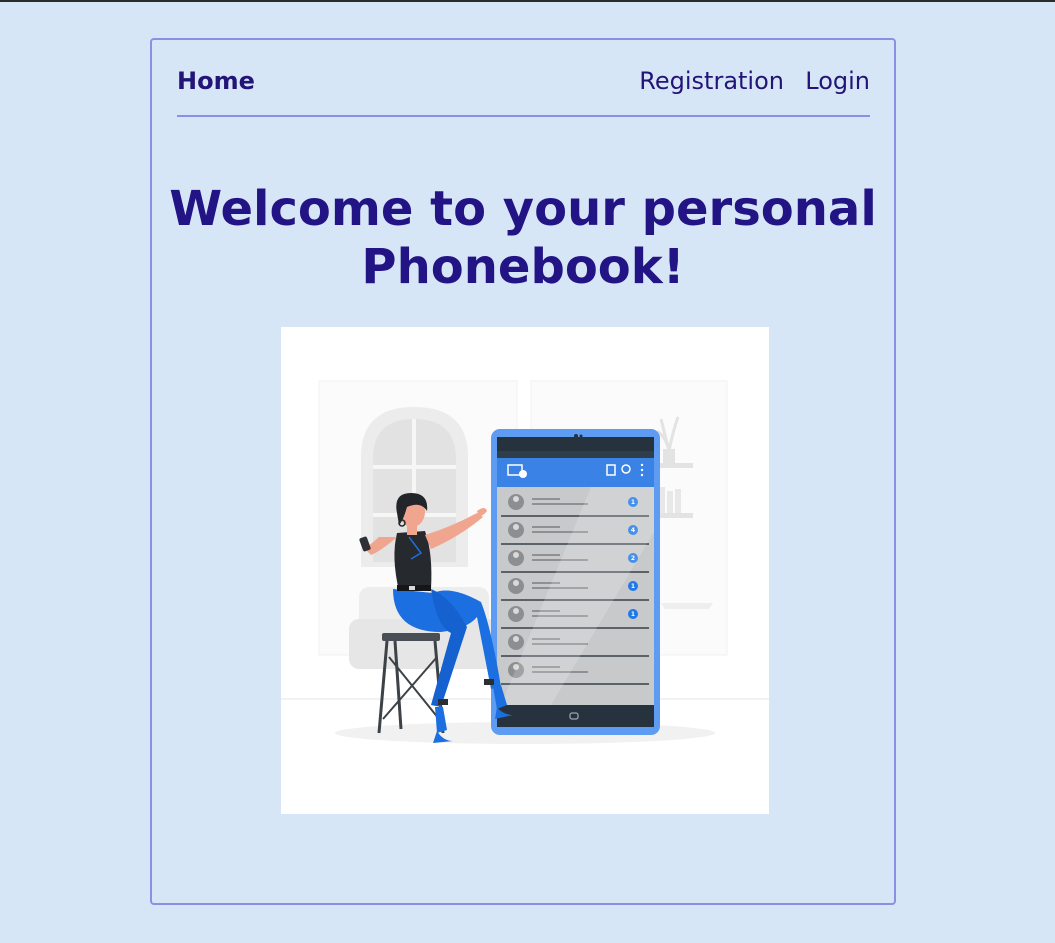 Image resolution: width=1055 pixels, height=943 pixels. Describe the element at coordinates (711, 81) in the screenshot. I see `nav-link-registration: Registration` at that location.